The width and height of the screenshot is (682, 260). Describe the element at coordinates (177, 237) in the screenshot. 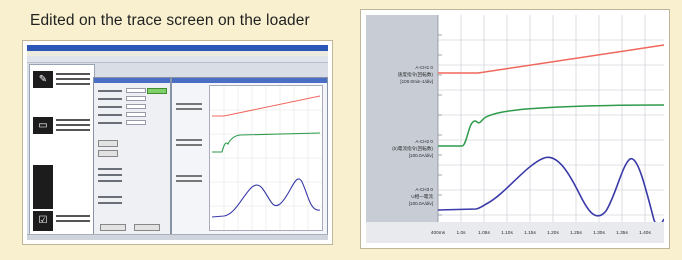

I see `loader-status-bar` at that location.